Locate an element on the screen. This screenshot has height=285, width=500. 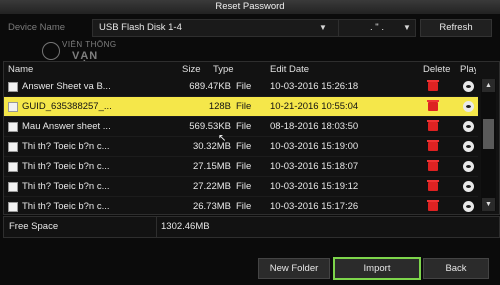
file-edit-date: 10-03-2016 15:17:26 is located at coordinates (314, 206).